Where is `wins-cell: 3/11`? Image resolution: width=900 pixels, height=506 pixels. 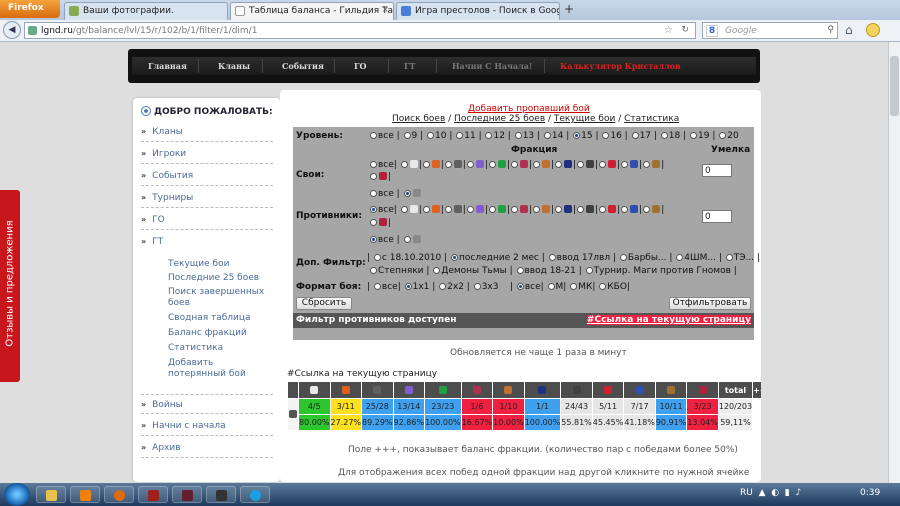
wins-cell: 3/11 is located at coordinates (346, 406).